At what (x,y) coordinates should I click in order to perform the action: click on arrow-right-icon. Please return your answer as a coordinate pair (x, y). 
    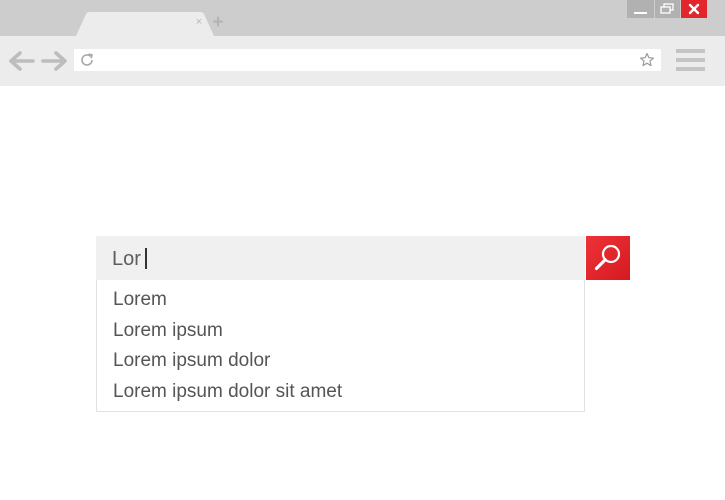
    Looking at the image, I should click on (54, 61).